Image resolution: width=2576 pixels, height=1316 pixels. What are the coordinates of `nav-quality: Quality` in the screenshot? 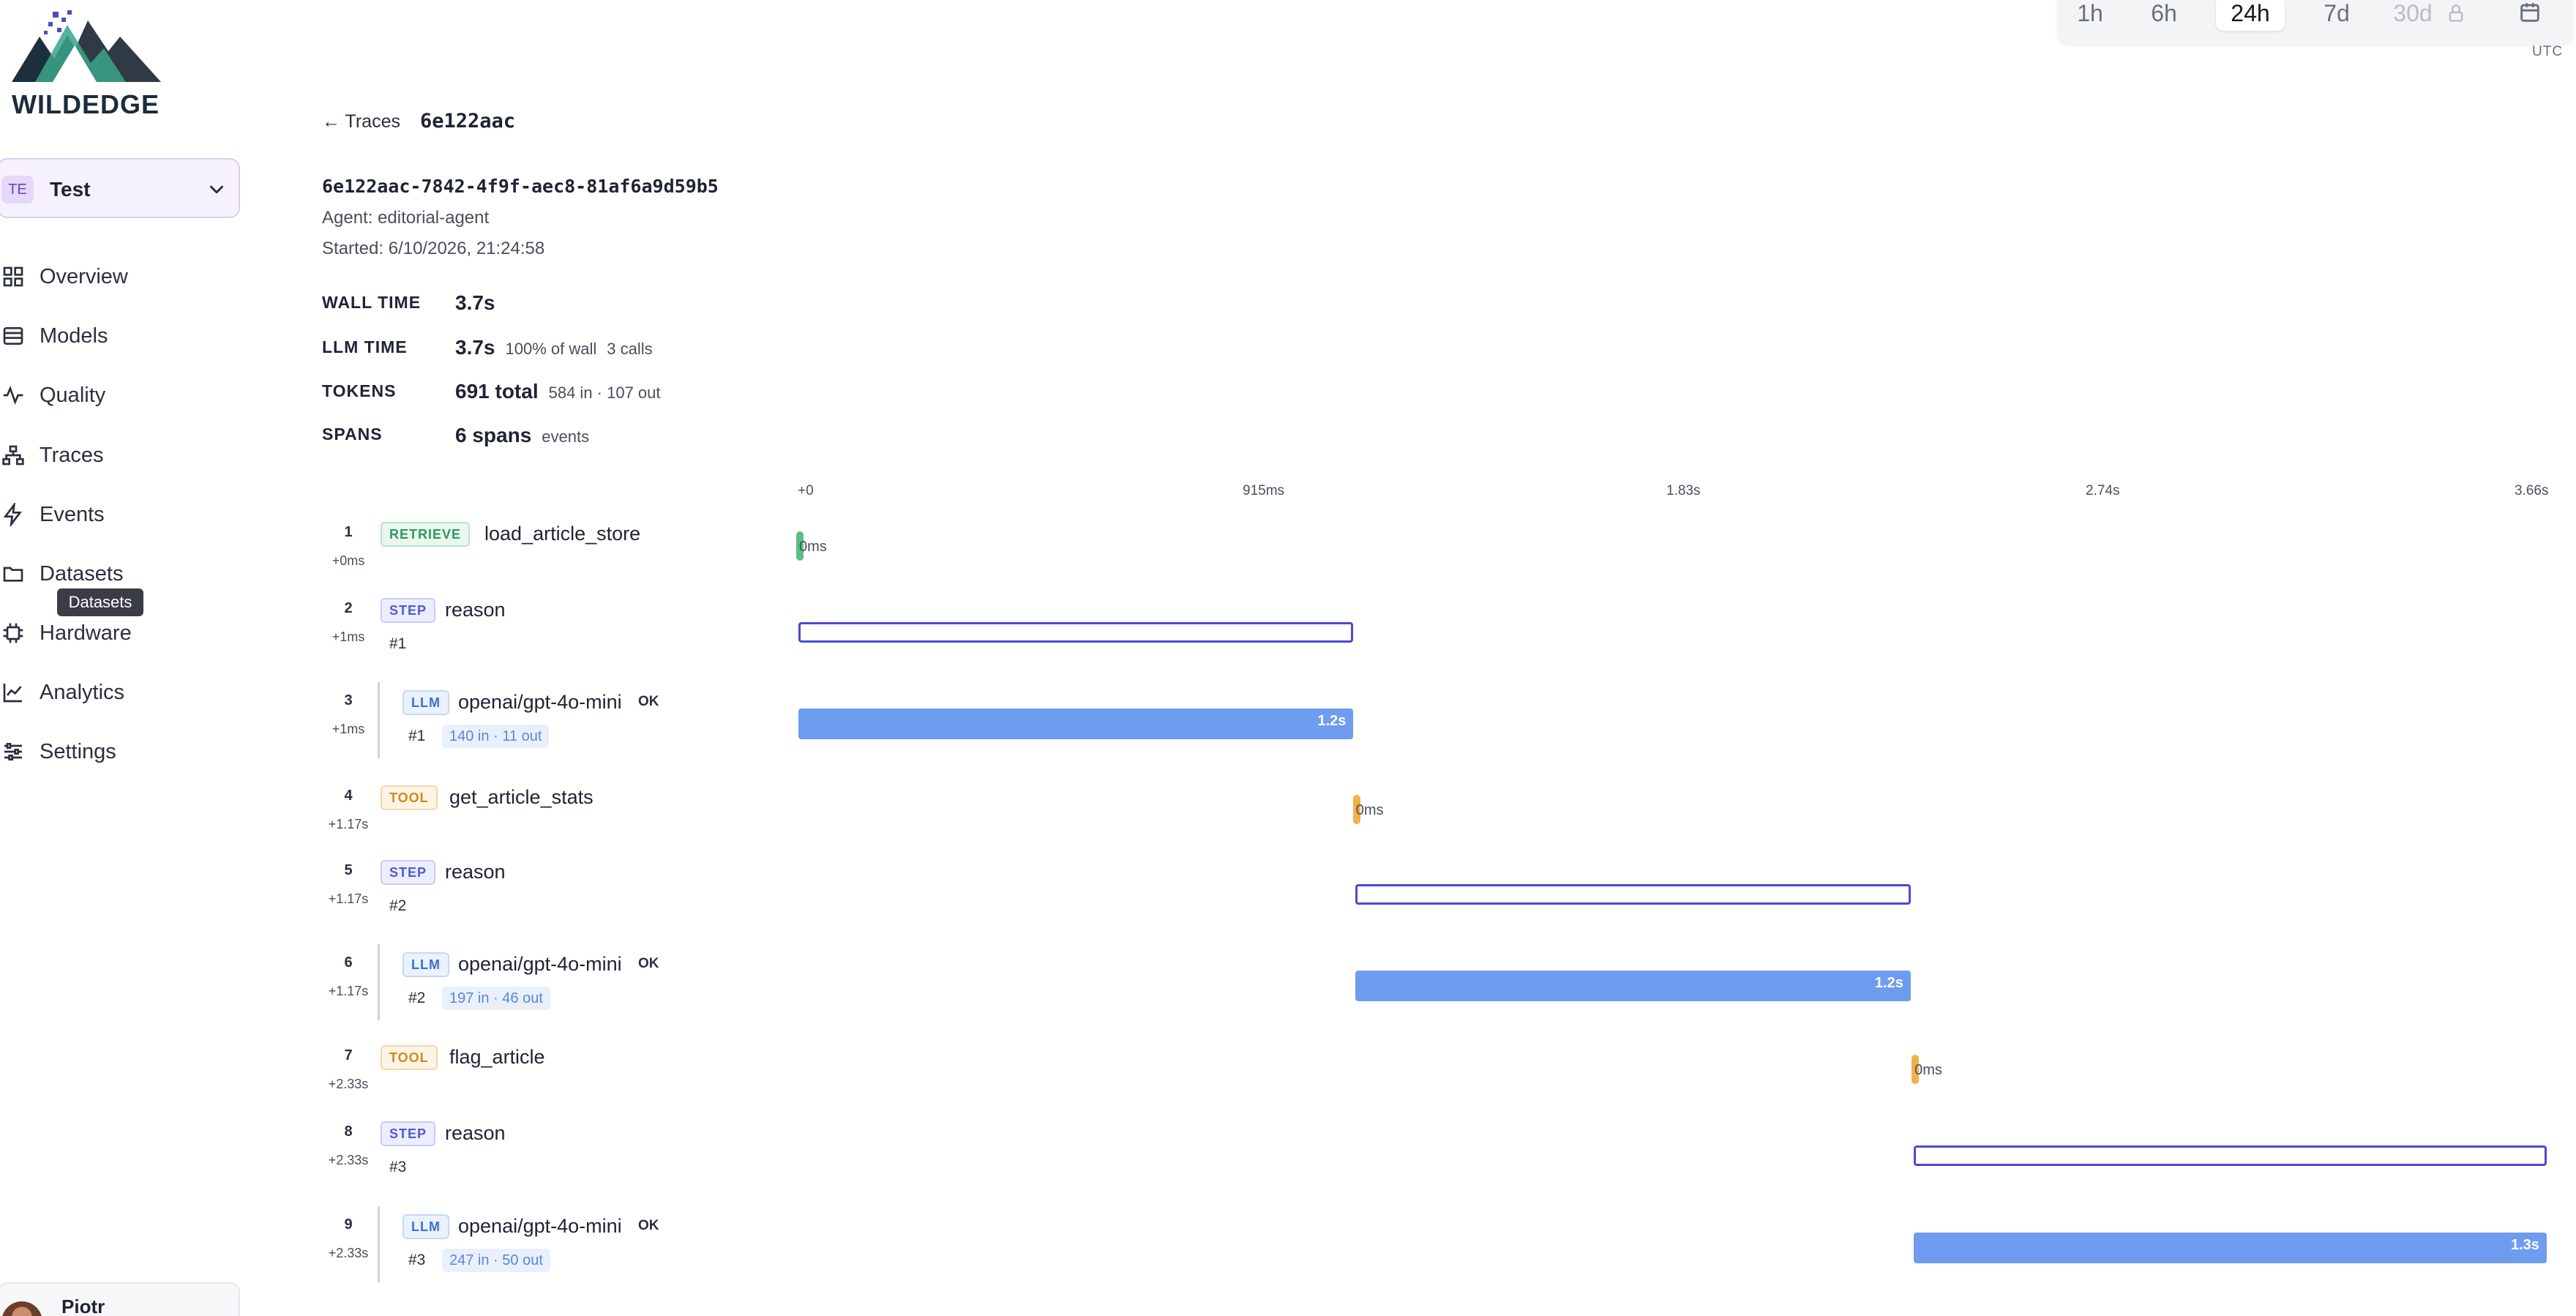 It's located at (52, 396).